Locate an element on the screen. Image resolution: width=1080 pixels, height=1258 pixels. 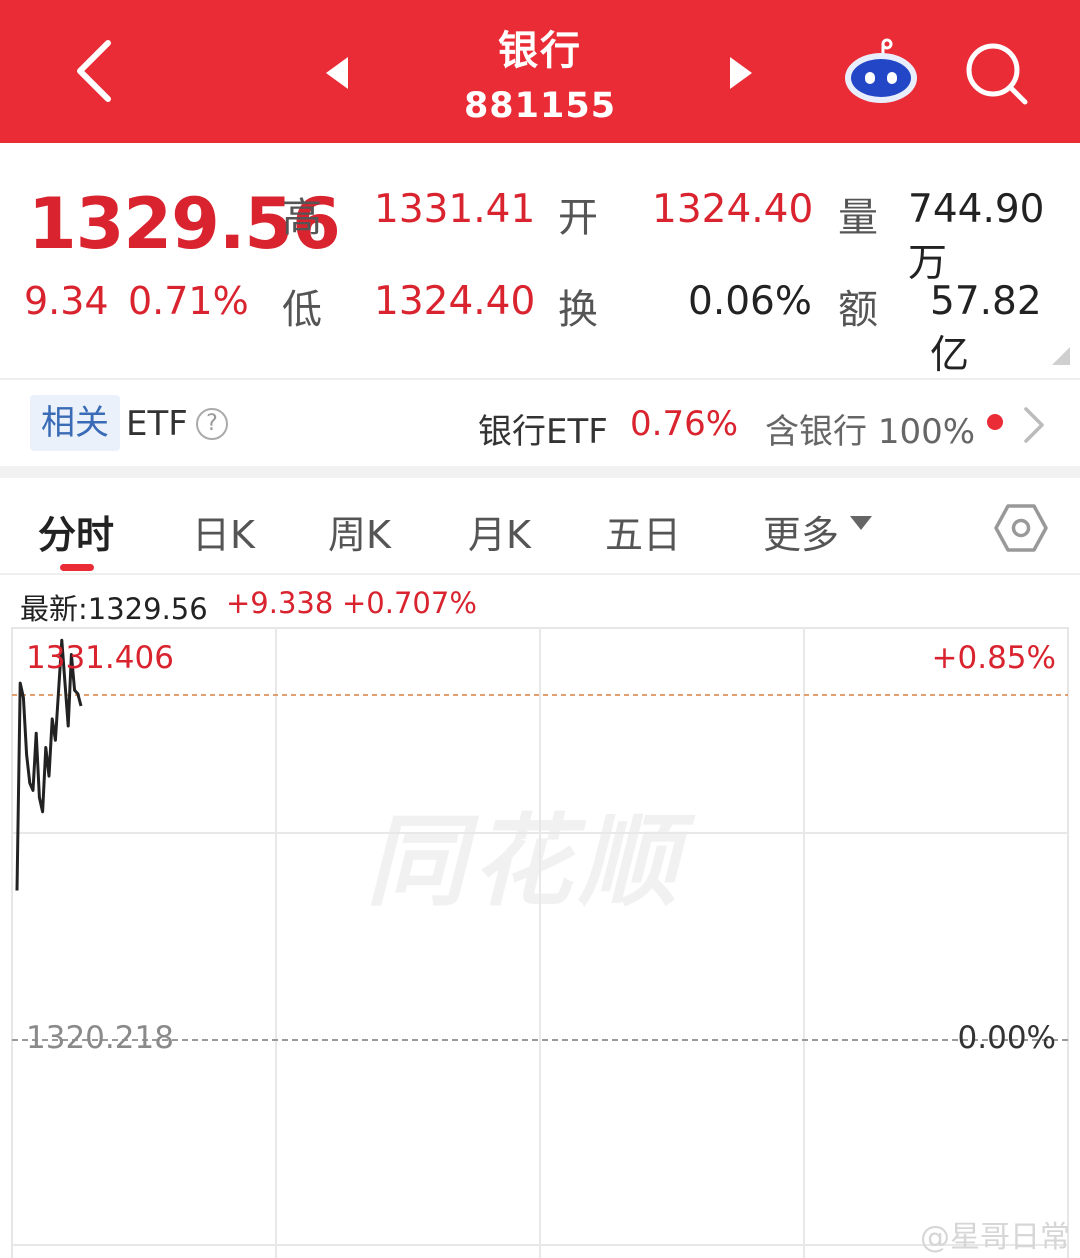
search-icon is located at coordinates (997, 74).